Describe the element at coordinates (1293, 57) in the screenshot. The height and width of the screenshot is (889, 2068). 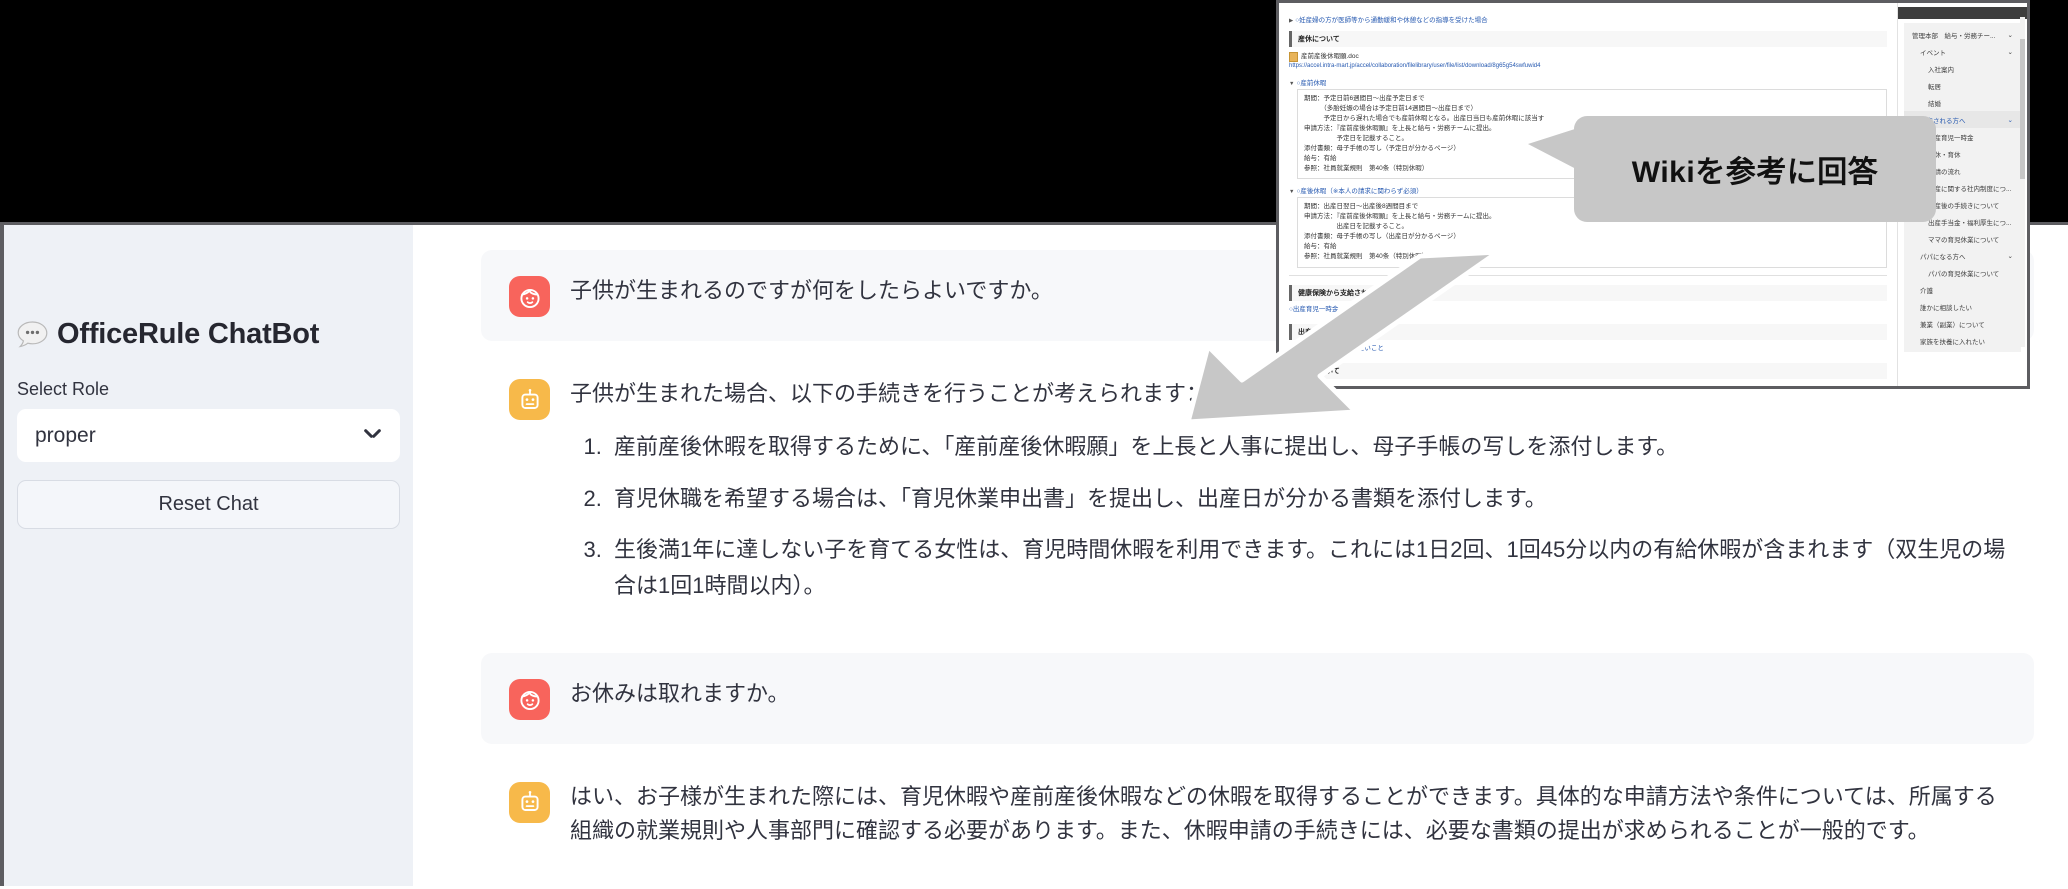
I see `document-icon` at that location.